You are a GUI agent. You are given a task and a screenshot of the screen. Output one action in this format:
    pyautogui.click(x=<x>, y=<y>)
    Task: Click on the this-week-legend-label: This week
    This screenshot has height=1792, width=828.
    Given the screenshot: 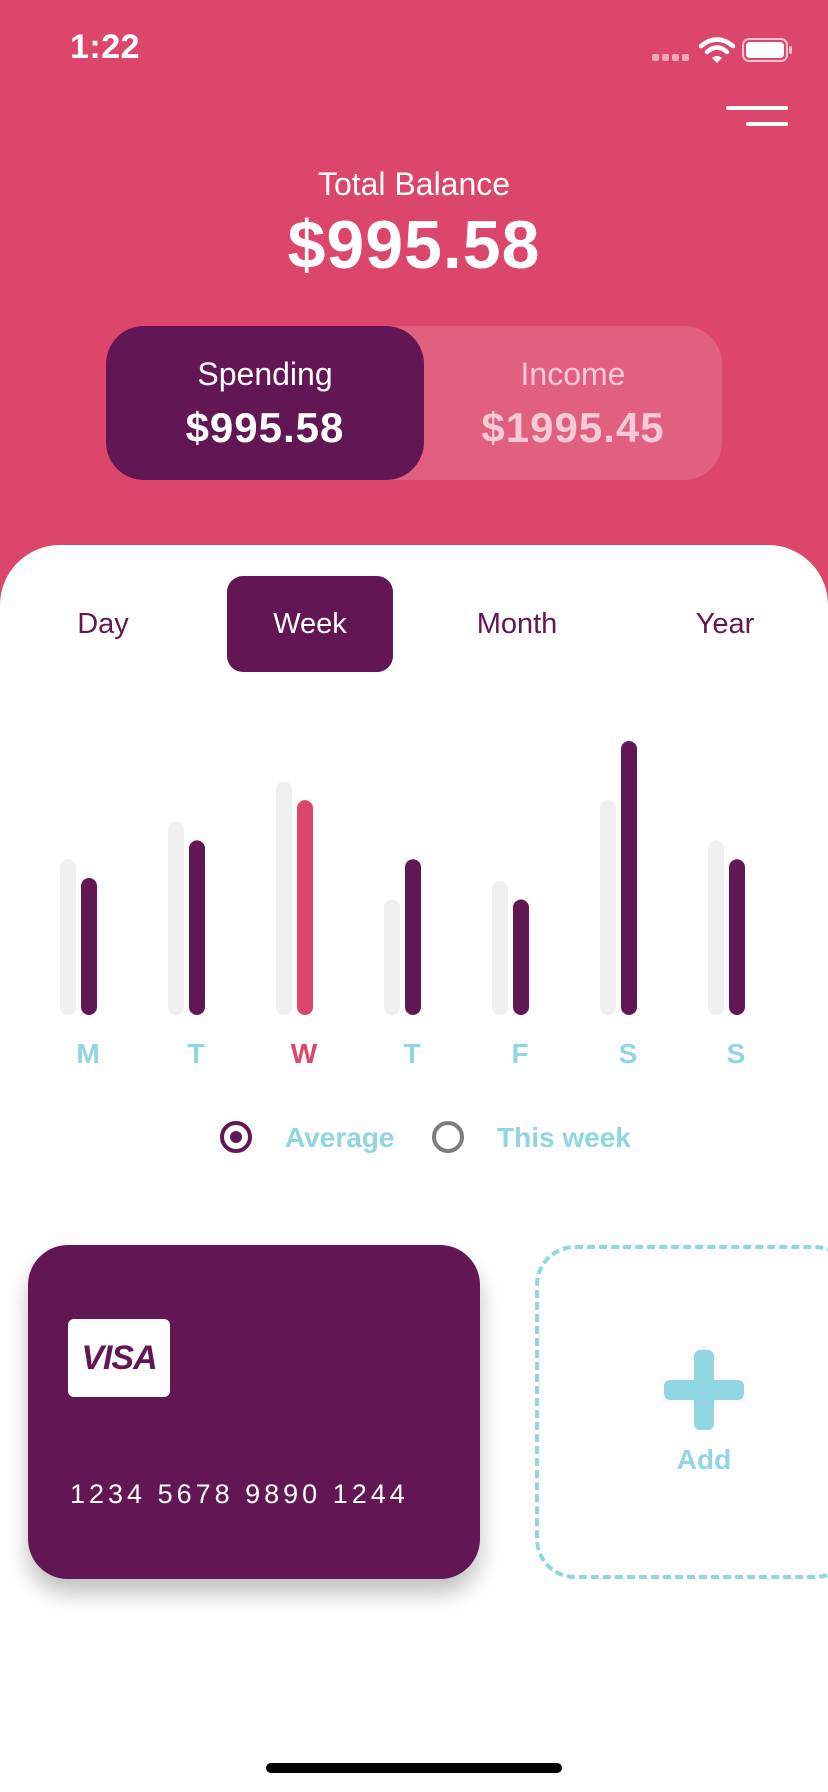 What is the action you would take?
    pyautogui.click(x=564, y=1138)
    